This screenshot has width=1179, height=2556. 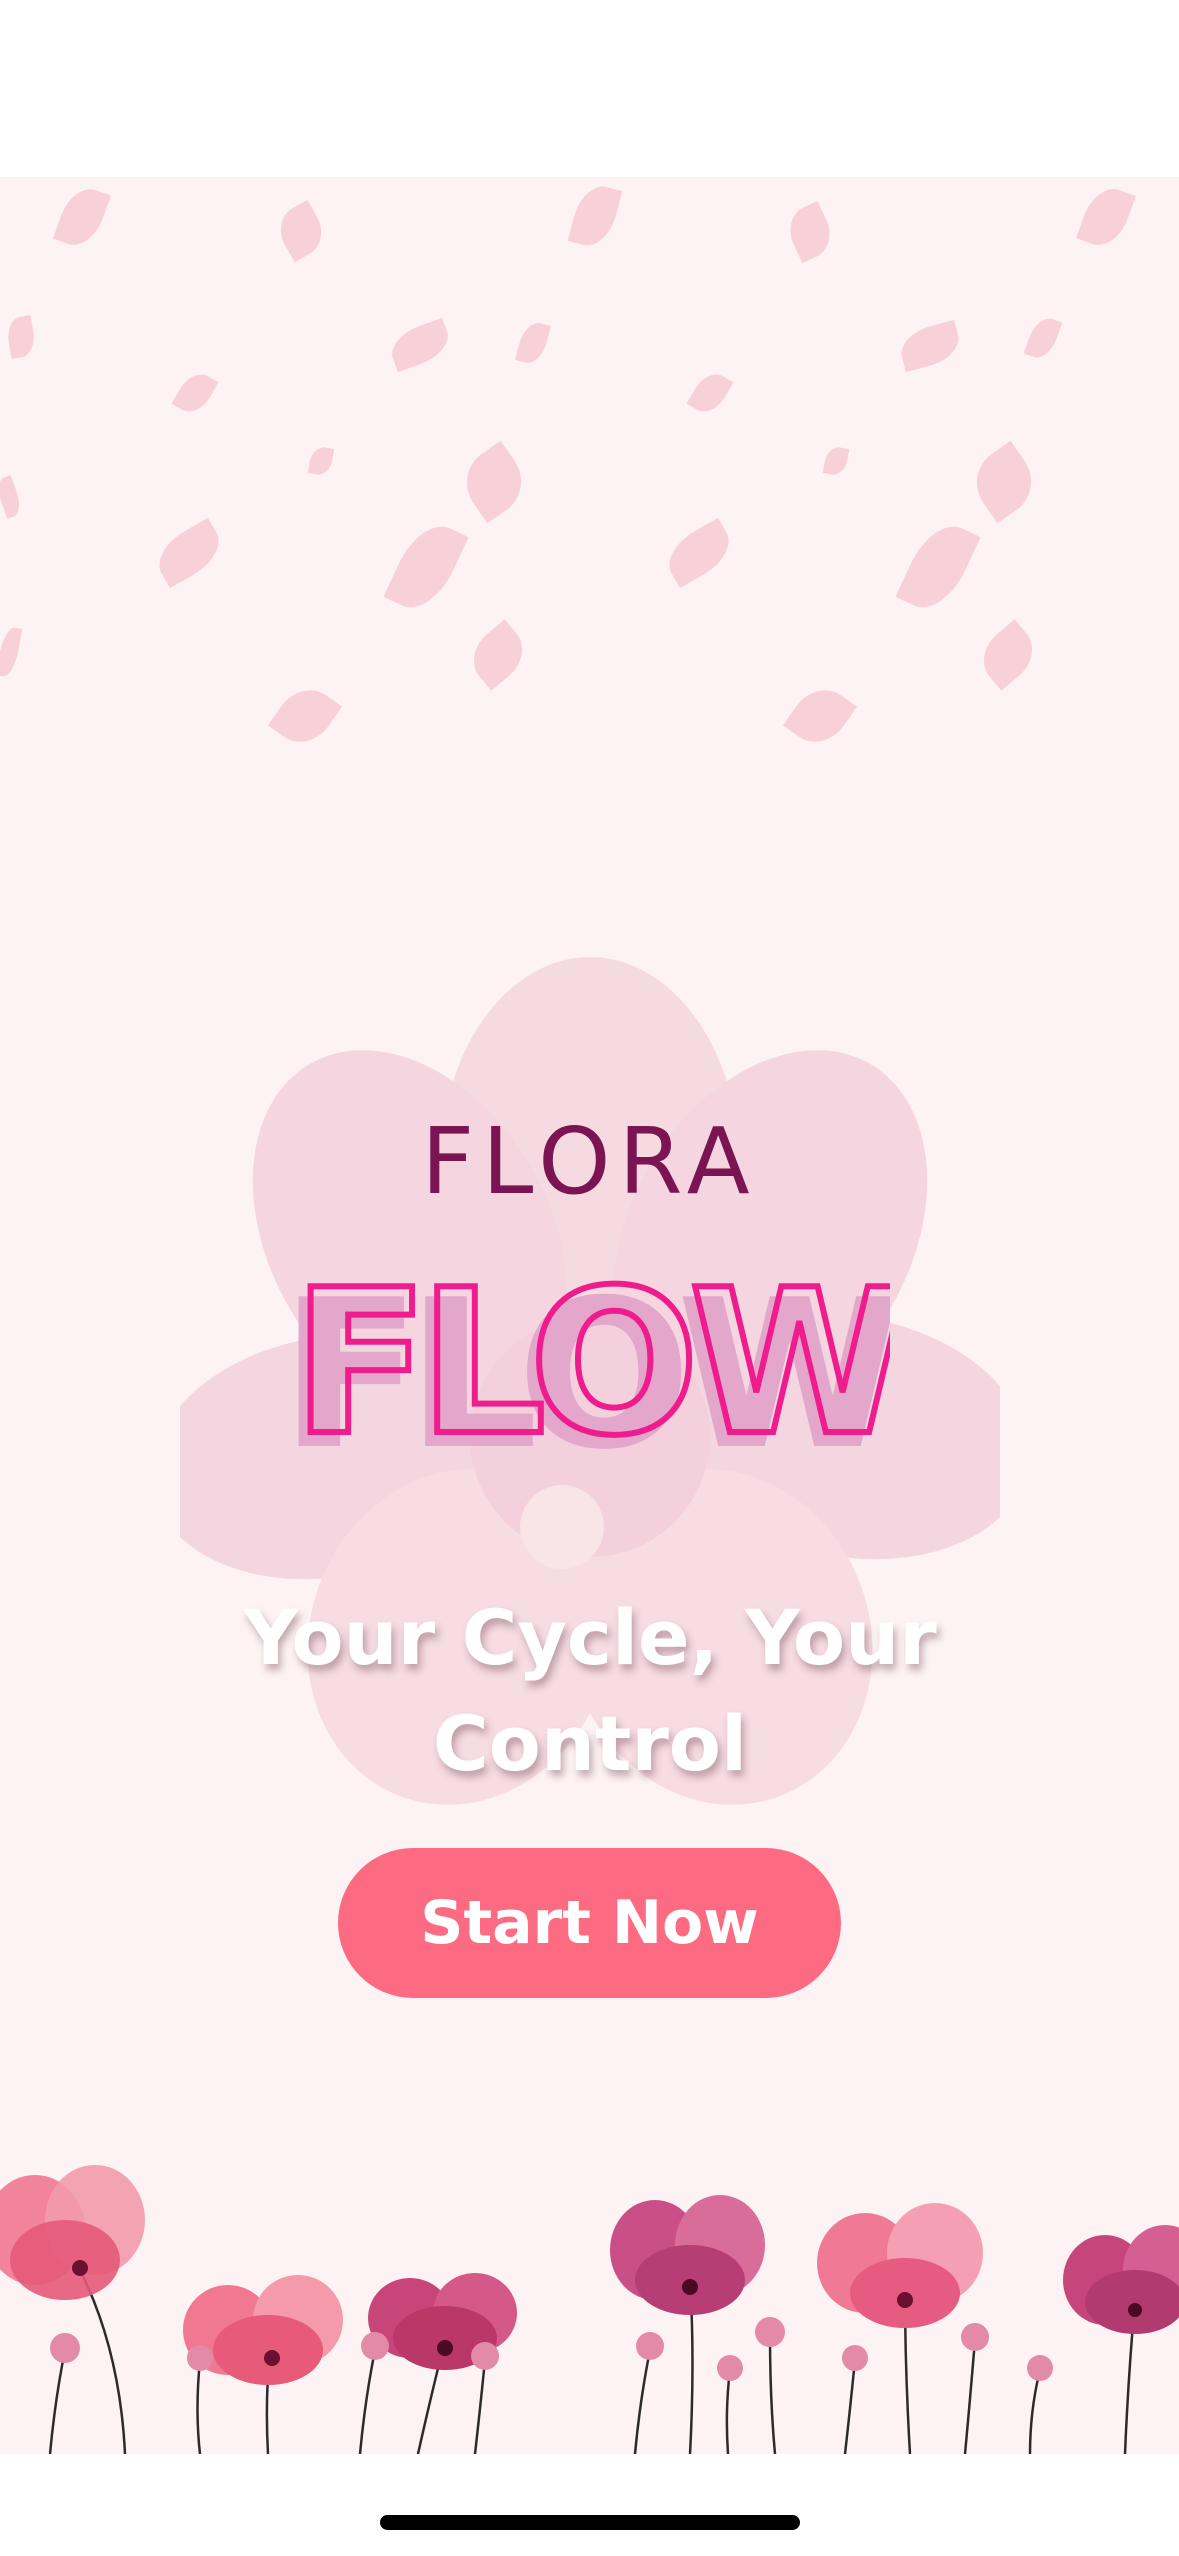 What do you see at coordinates (589, 2309) in the screenshot?
I see `flower-border-icon` at bounding box center [589, 2309].